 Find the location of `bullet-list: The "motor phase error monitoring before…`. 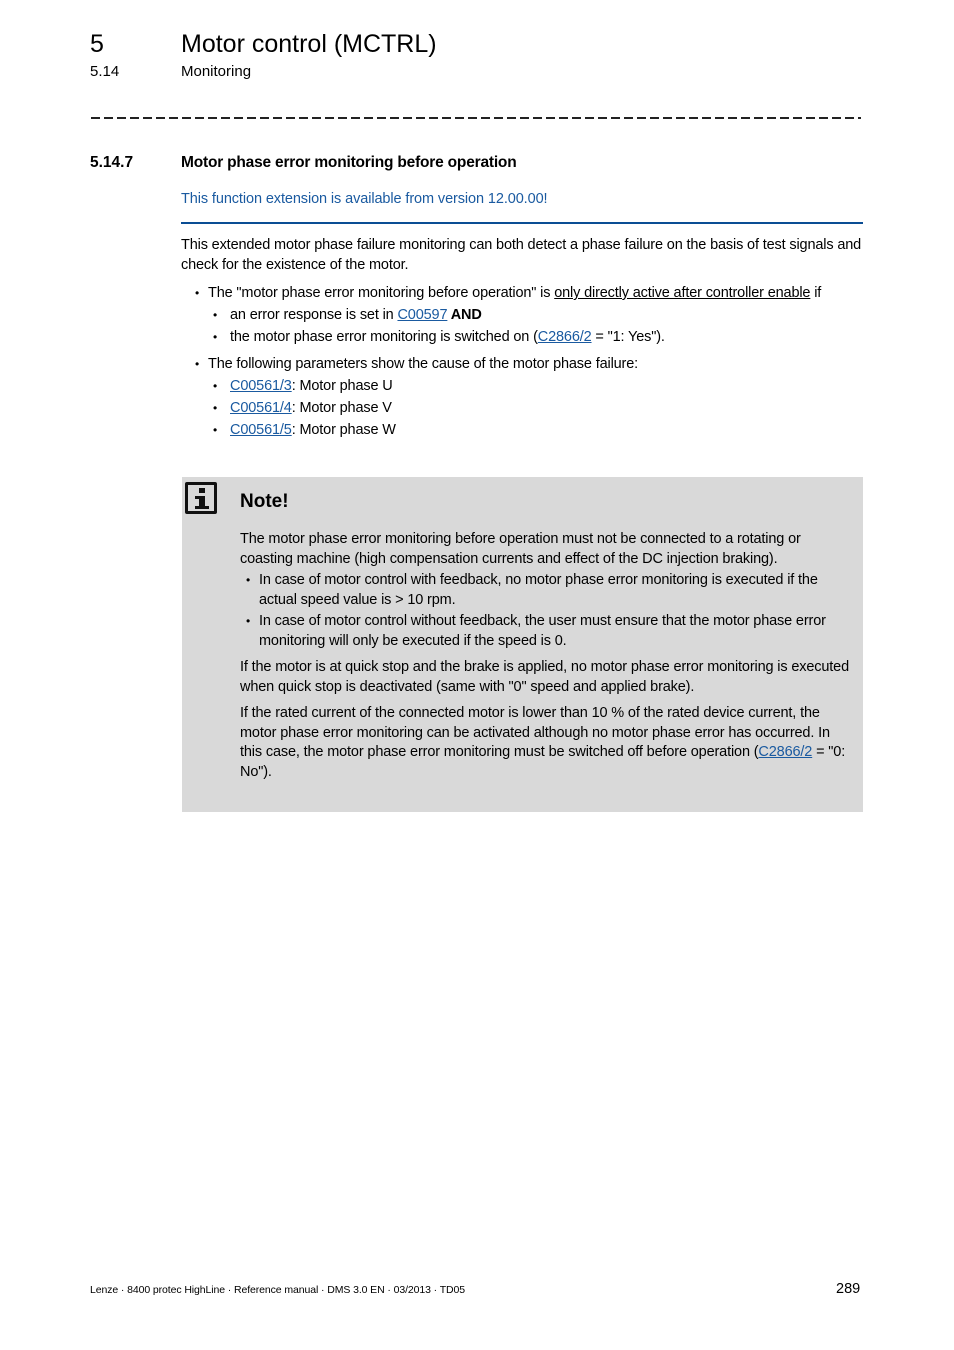

bullet-list: The "motor phase error monitoring before… is located at coordinates (524, 361).